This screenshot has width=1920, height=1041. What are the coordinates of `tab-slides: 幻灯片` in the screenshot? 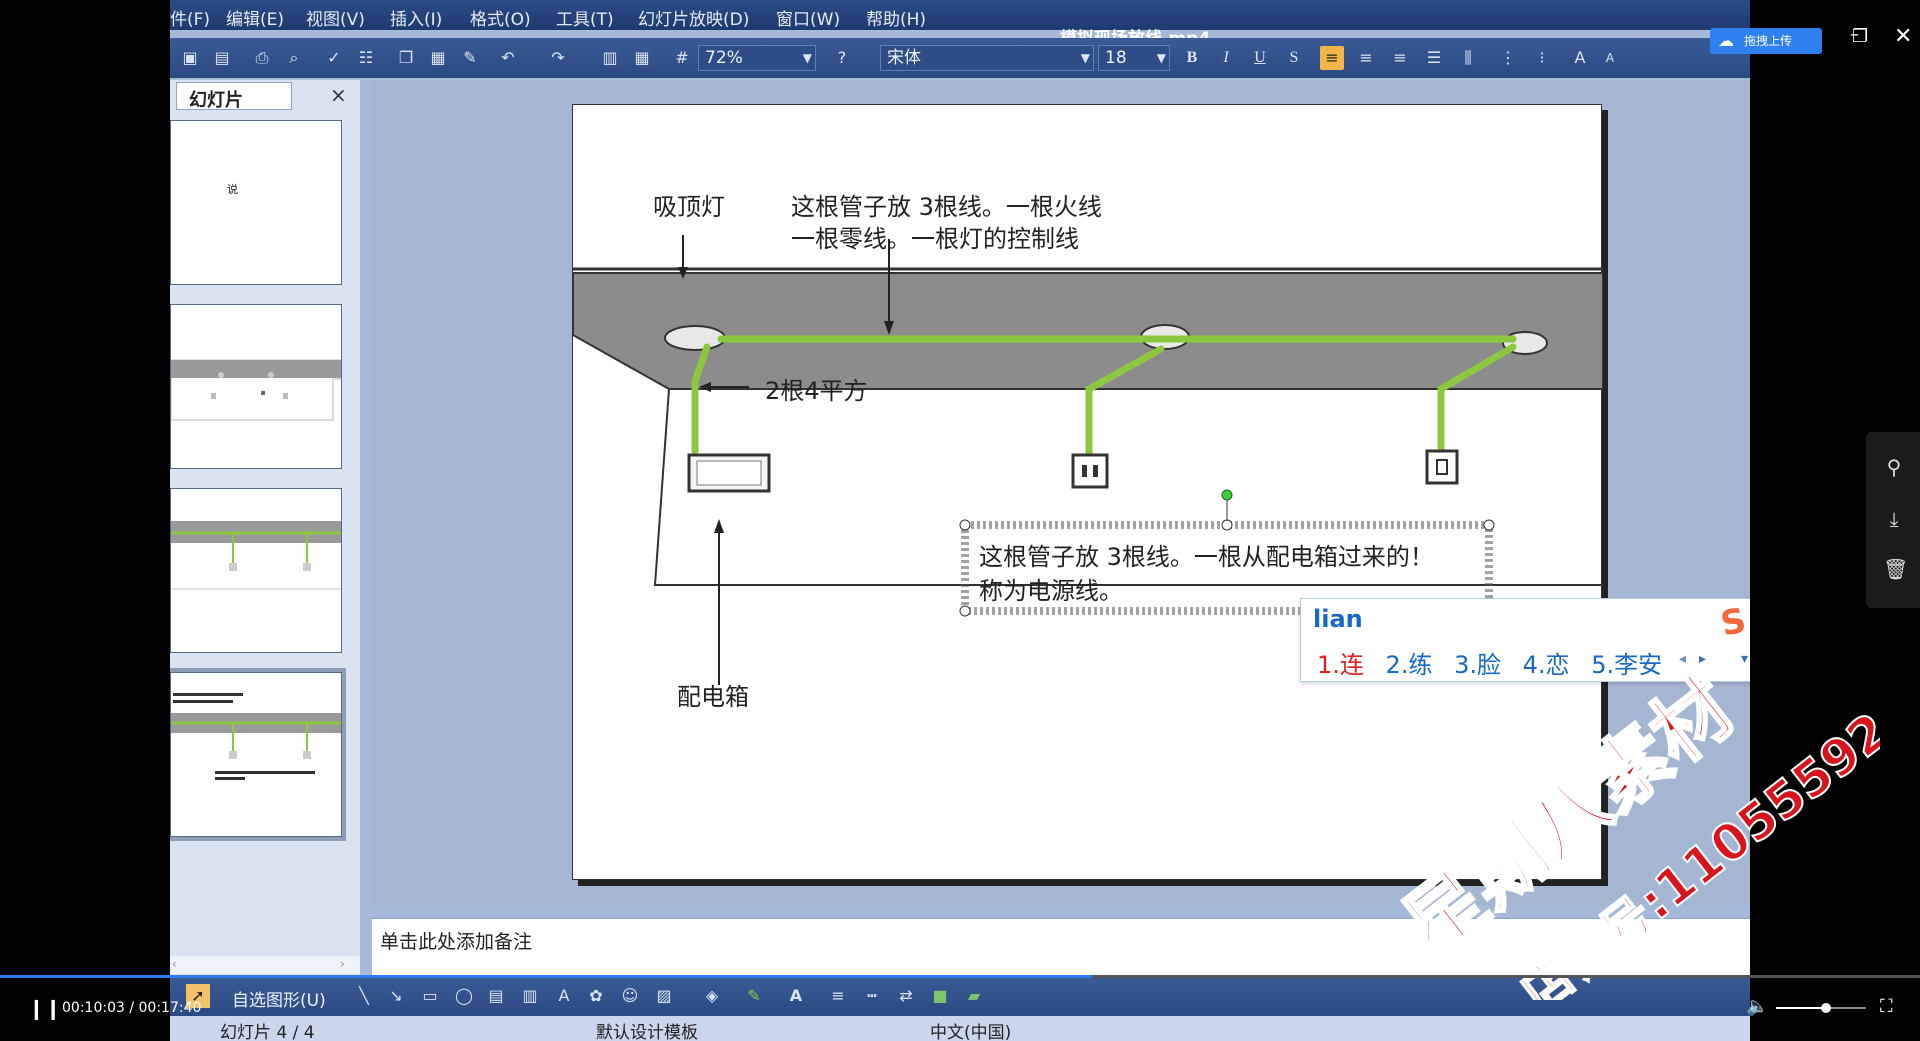 It's located at (234, 96).